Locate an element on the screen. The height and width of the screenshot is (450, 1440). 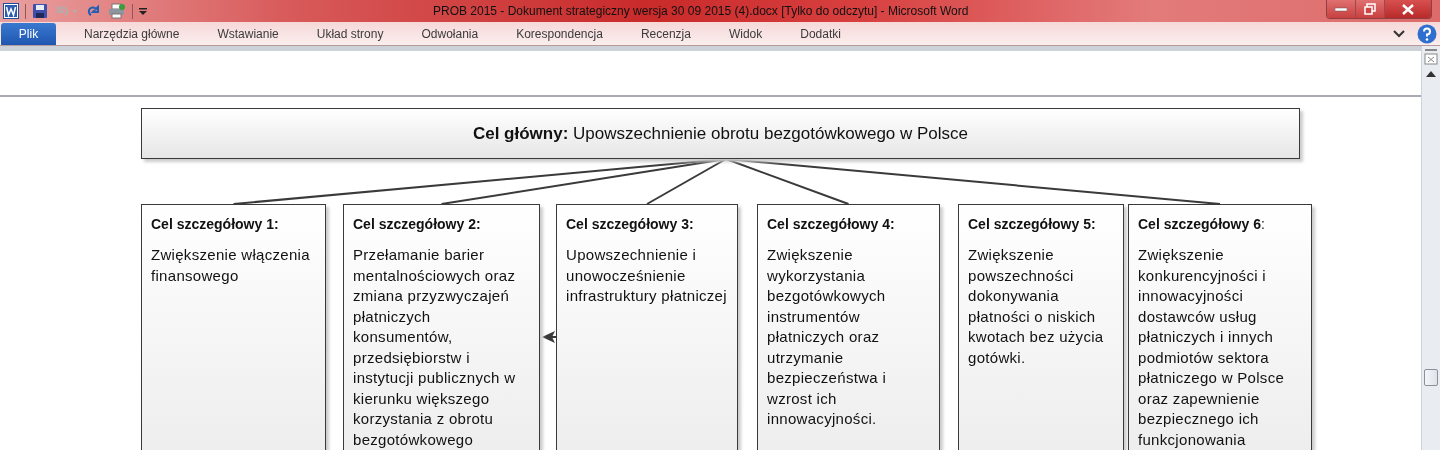
main-goal-text: Cel główny: Upowszechnienie obrotu bezgotówkowego w Polsce is located at coordinates (720, 133).